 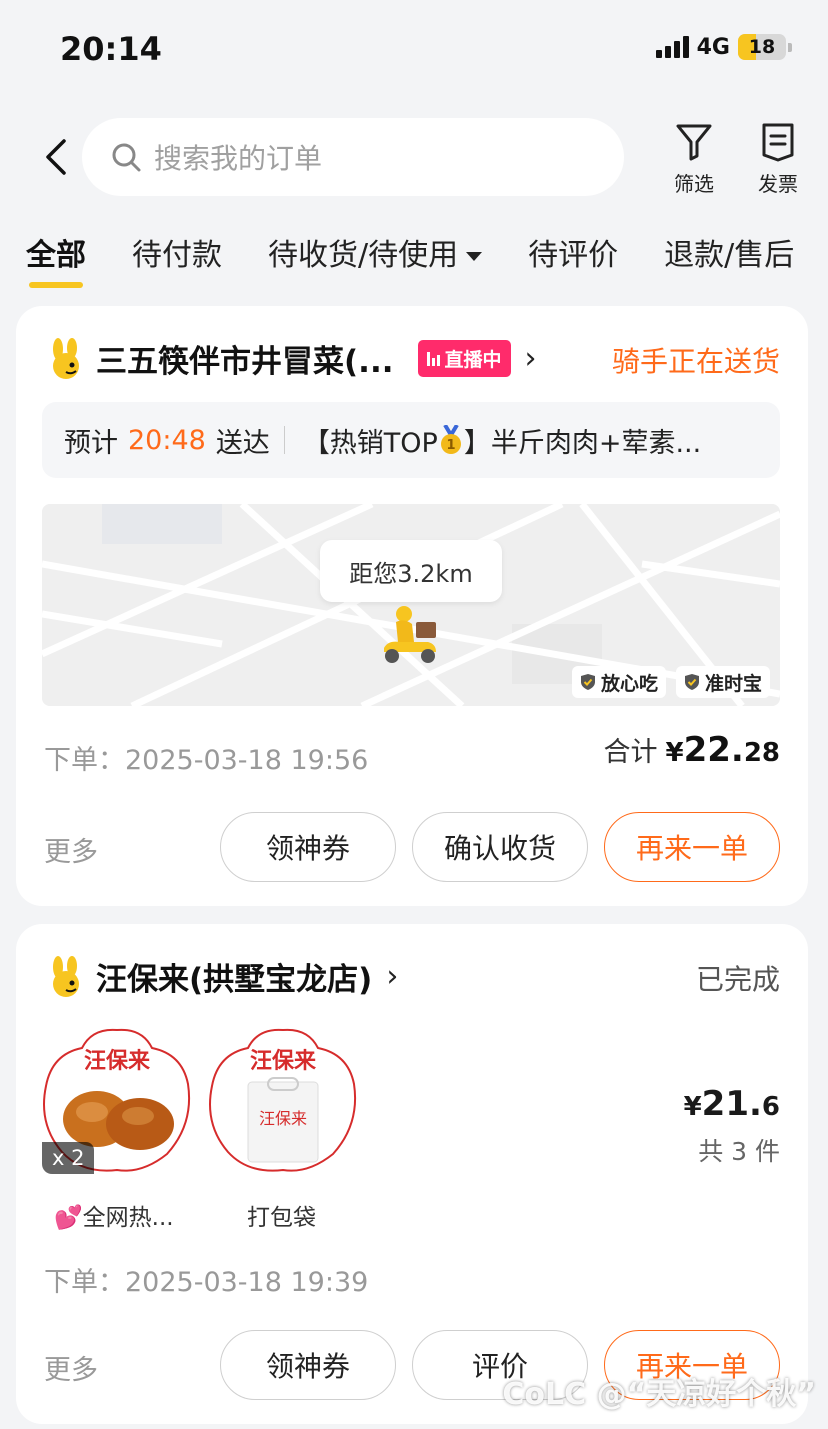 I want to click on quantity-badge: x 2, so click(x=68, y=1158).